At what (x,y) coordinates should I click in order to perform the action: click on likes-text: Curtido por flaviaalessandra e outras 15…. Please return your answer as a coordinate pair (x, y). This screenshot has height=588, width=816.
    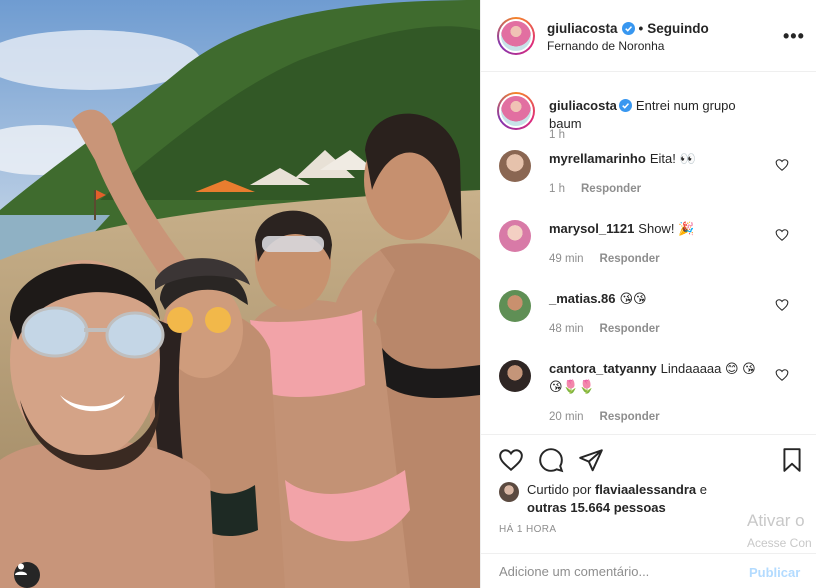
    Looking at the image, I should click on (627, 499).